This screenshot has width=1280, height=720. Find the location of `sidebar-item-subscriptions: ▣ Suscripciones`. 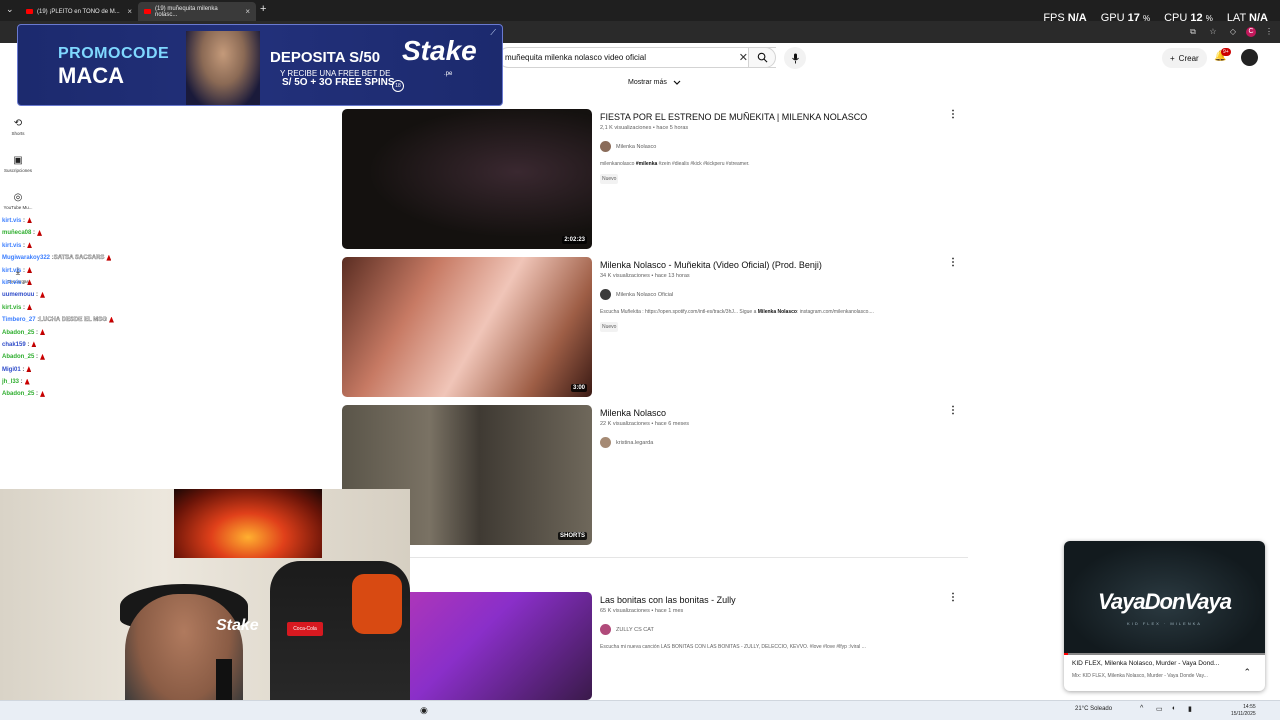

sidebar-item-subscriptions: ▣ Suscripciones is located at coordinates (18, 164).